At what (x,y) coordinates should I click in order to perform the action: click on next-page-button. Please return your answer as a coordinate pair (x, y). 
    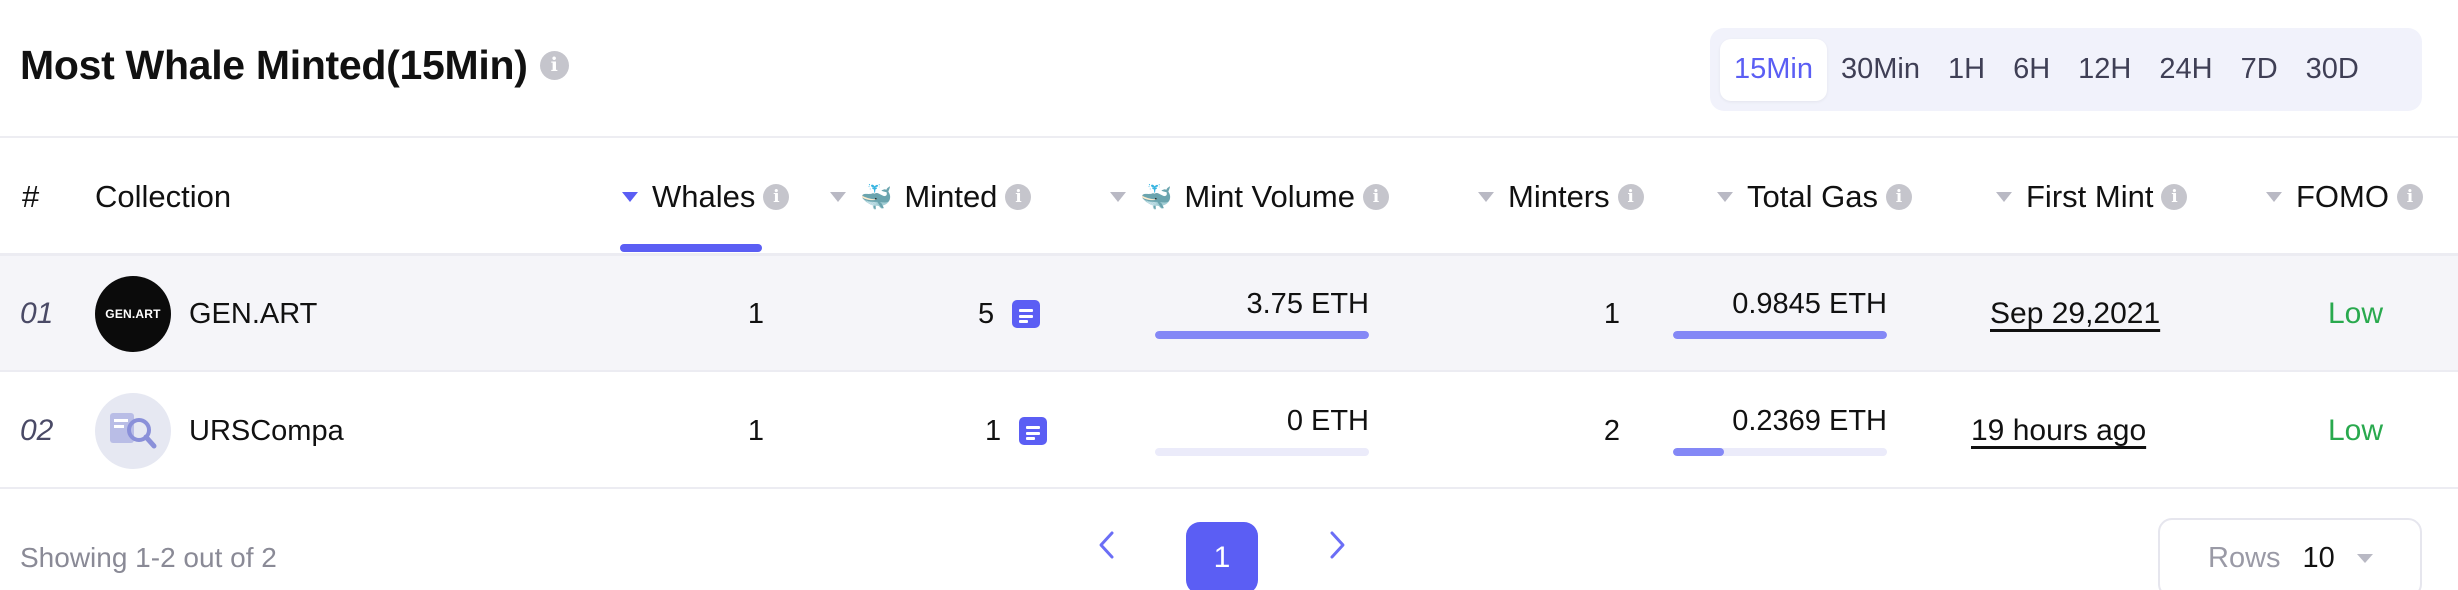
    Looking at the image, I should click on (1337, 545).